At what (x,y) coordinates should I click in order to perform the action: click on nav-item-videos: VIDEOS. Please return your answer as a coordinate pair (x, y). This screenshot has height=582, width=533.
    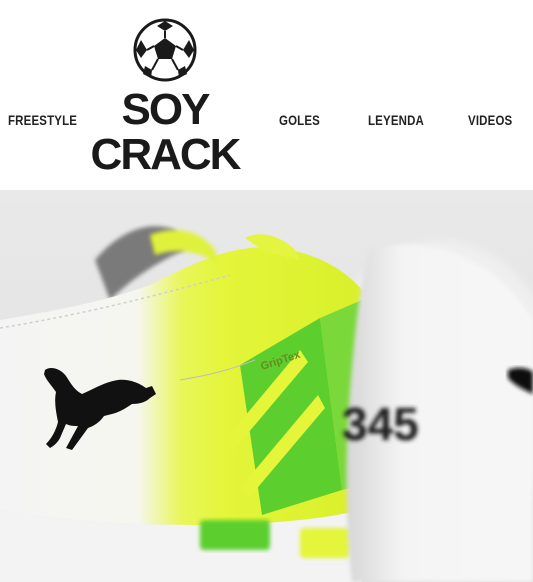
    Looking at the image, I should click on (490, 120).